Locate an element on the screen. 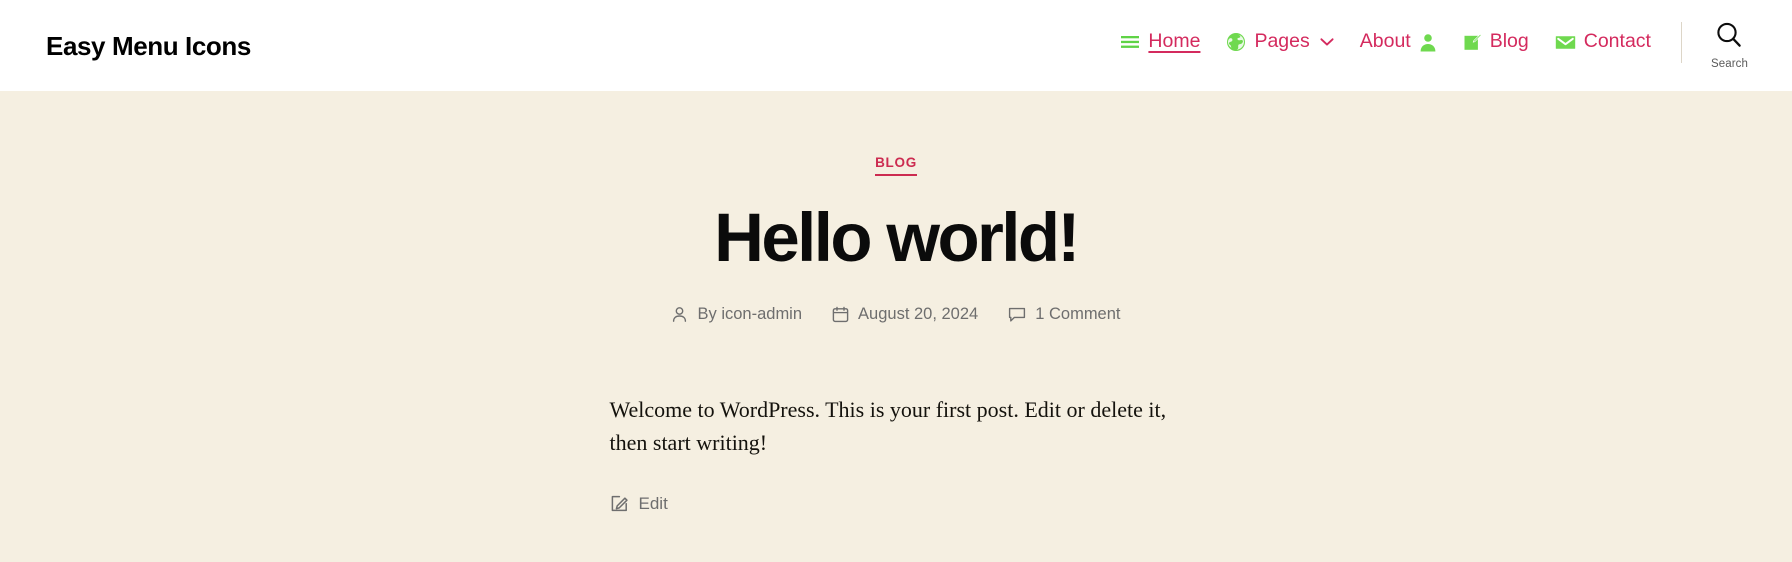 The height and width of the screenshot is (562, 1792). nav-label-blog: Blog is located at coordinates (1509, 41).